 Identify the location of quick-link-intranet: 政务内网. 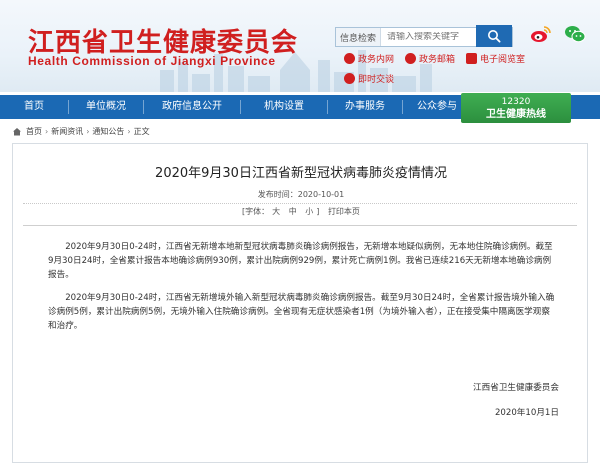
(369, 58).